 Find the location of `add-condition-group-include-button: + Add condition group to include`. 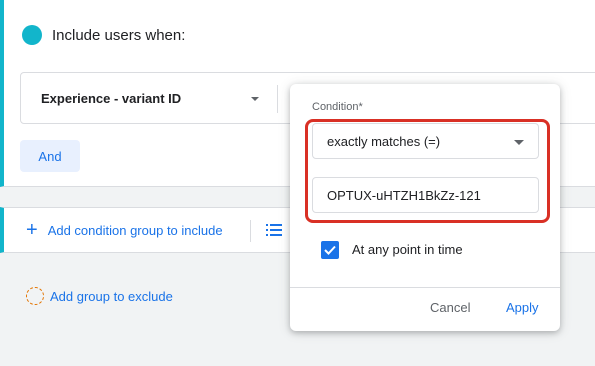

add-condition-group-include-button: + Add condition group to include is located at coordinates (124, 230).